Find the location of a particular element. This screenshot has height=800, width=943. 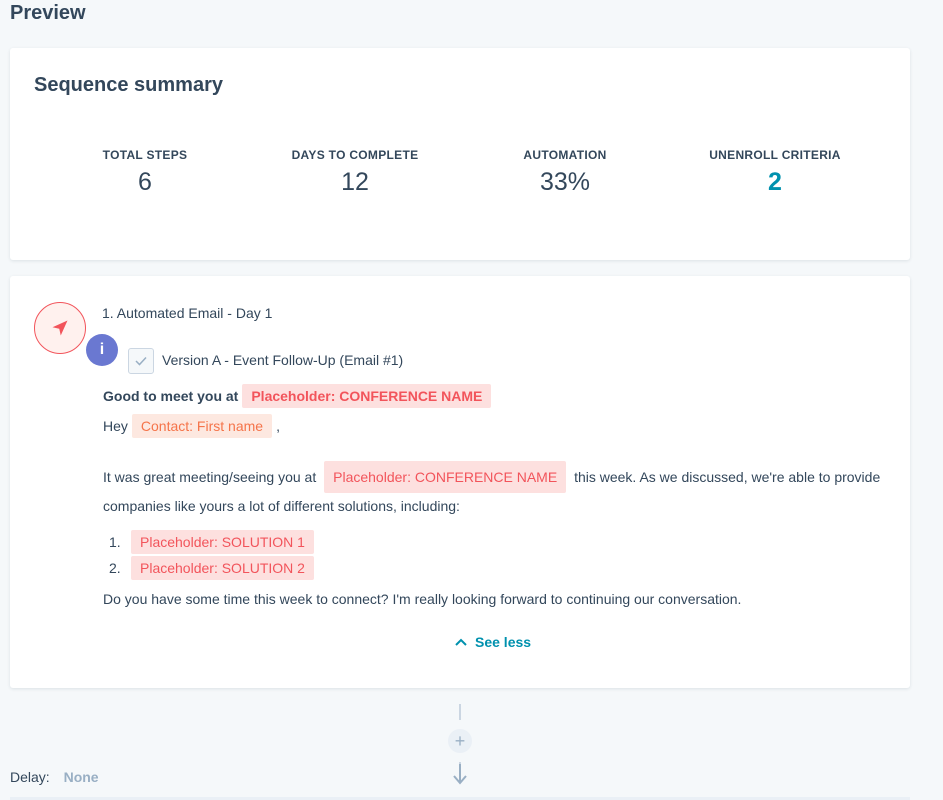

list-item: 1. Placeholder: SOLUTION 1 is located at coordinates (498, 542).